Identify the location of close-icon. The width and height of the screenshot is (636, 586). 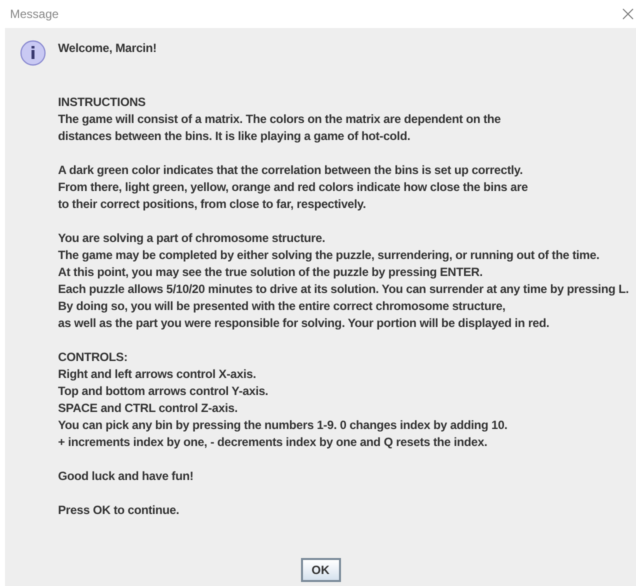
(628, 14).